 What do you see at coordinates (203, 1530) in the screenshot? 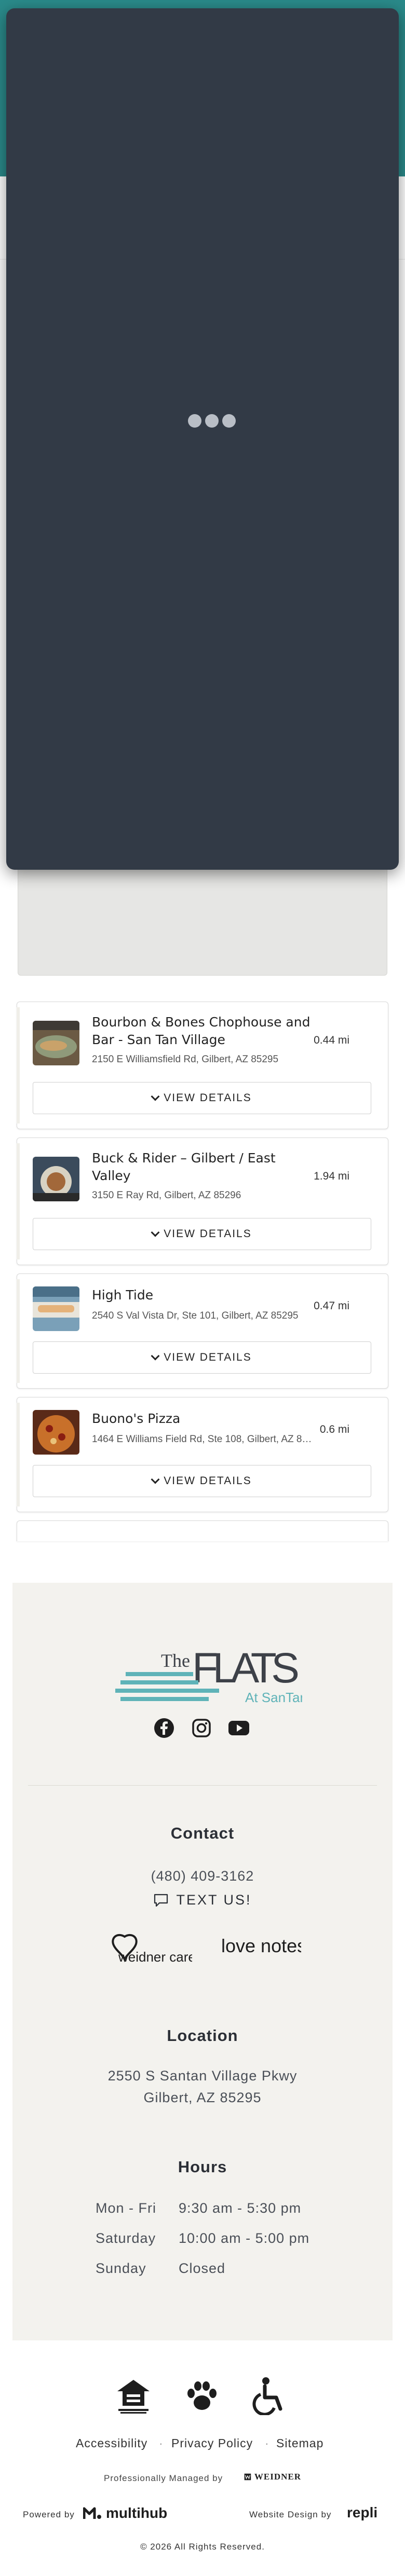
I see `place-card-partial` at bounding box center [203, 1530].